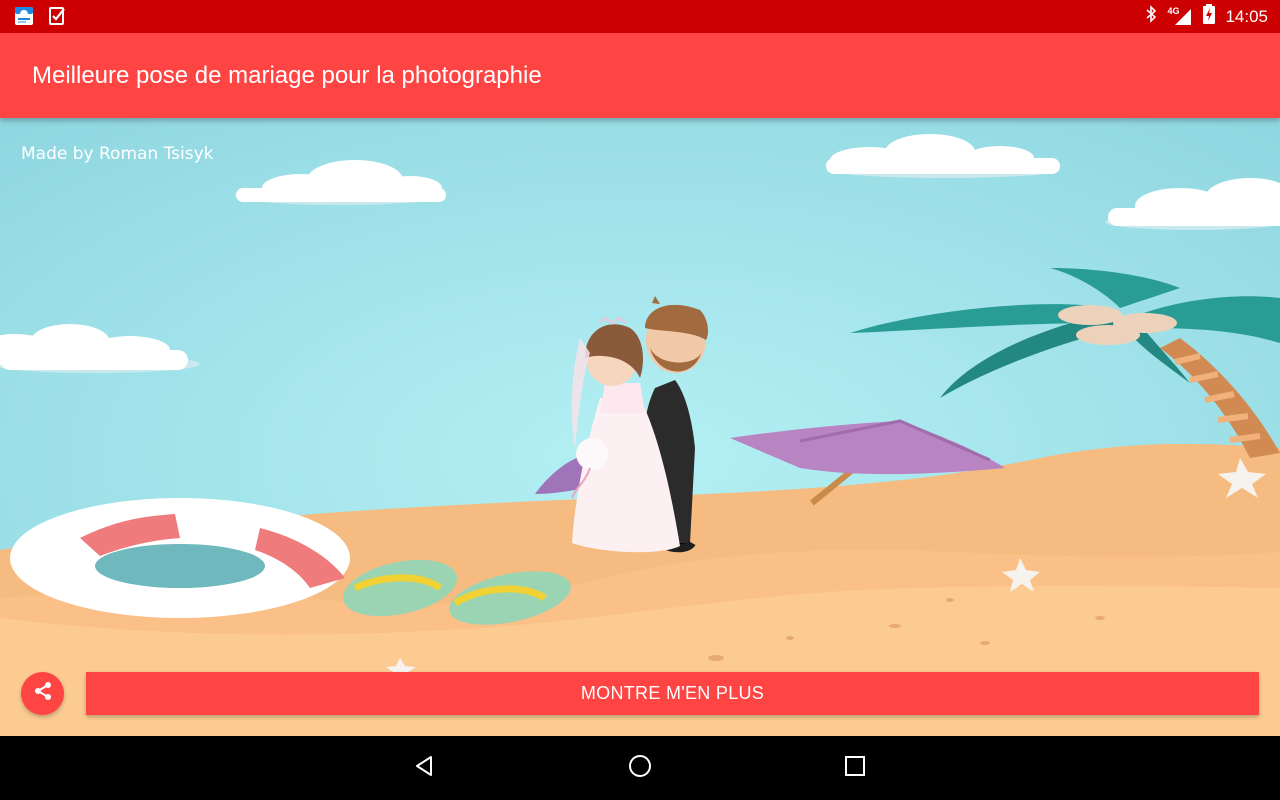 The image size is (1280, 800). Describe the element at coordinates (117, 154) in the screenshot. I see `credit-text: Made by Roman Tsisyk` at that location.